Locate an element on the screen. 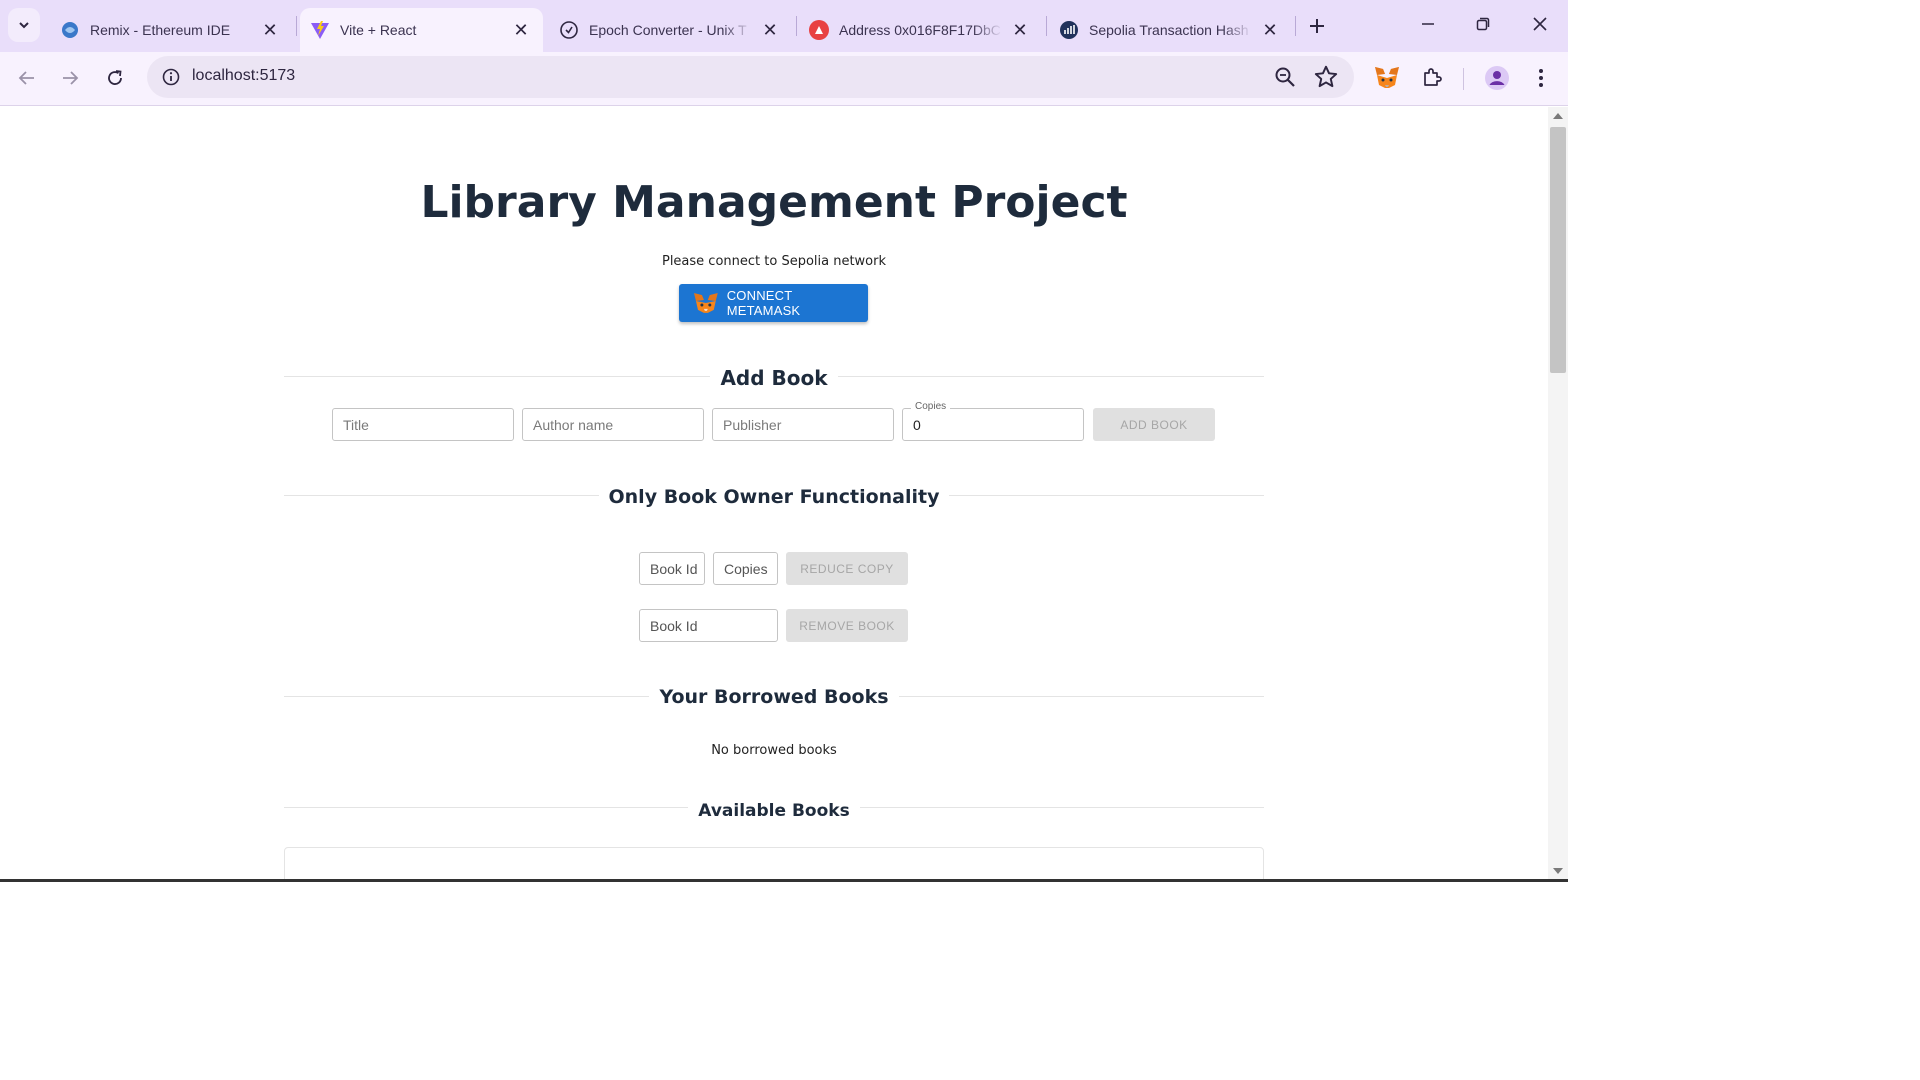  arrow-left-icon is located at coordinates (26, 78).